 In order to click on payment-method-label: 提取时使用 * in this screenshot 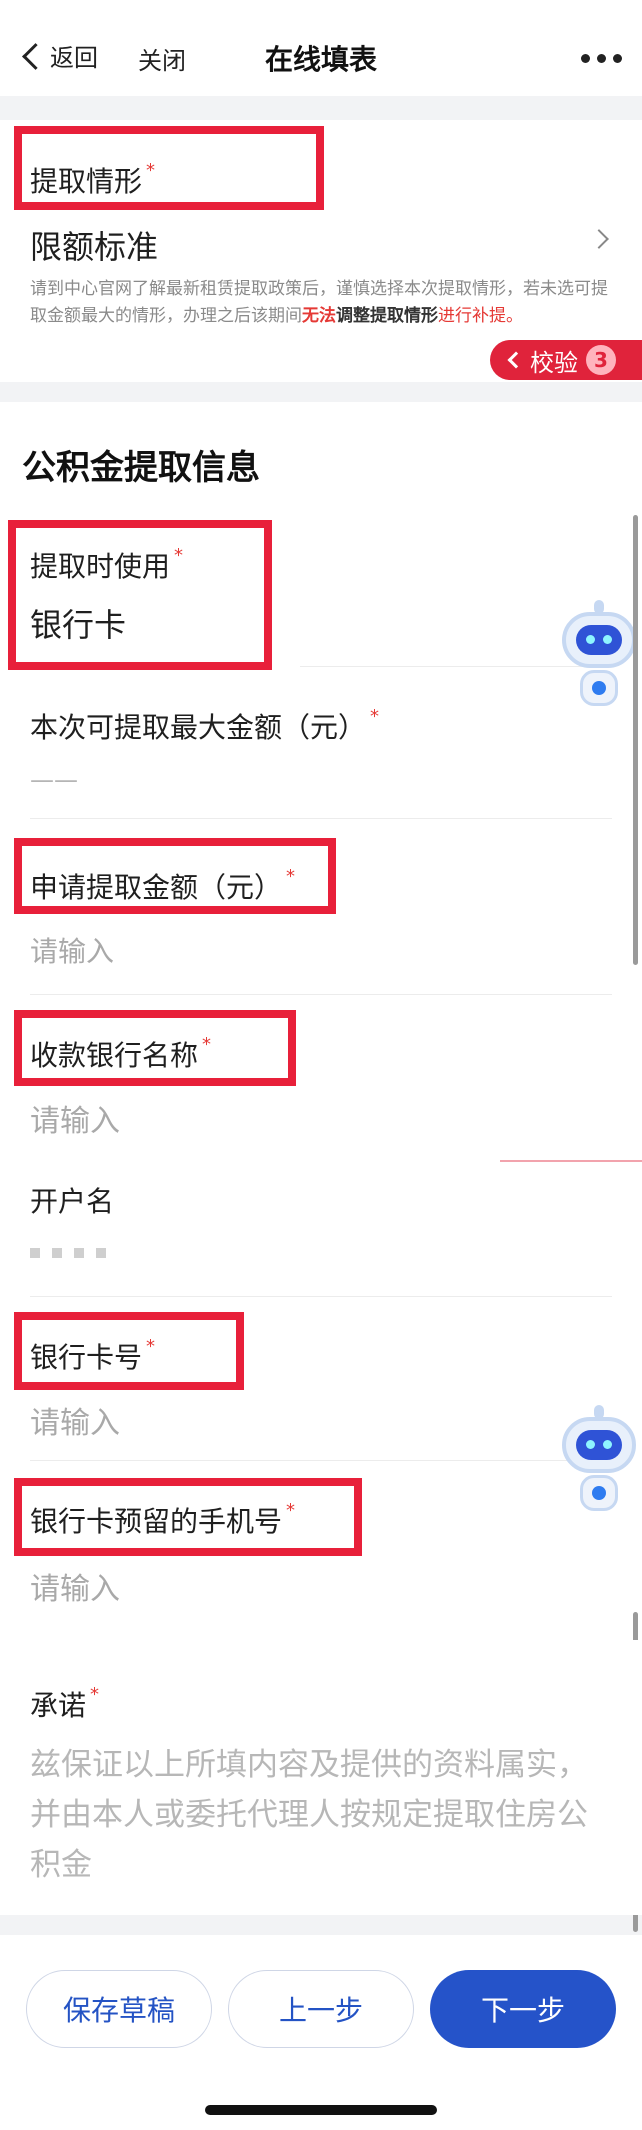, I will do `click(107, 564)`.